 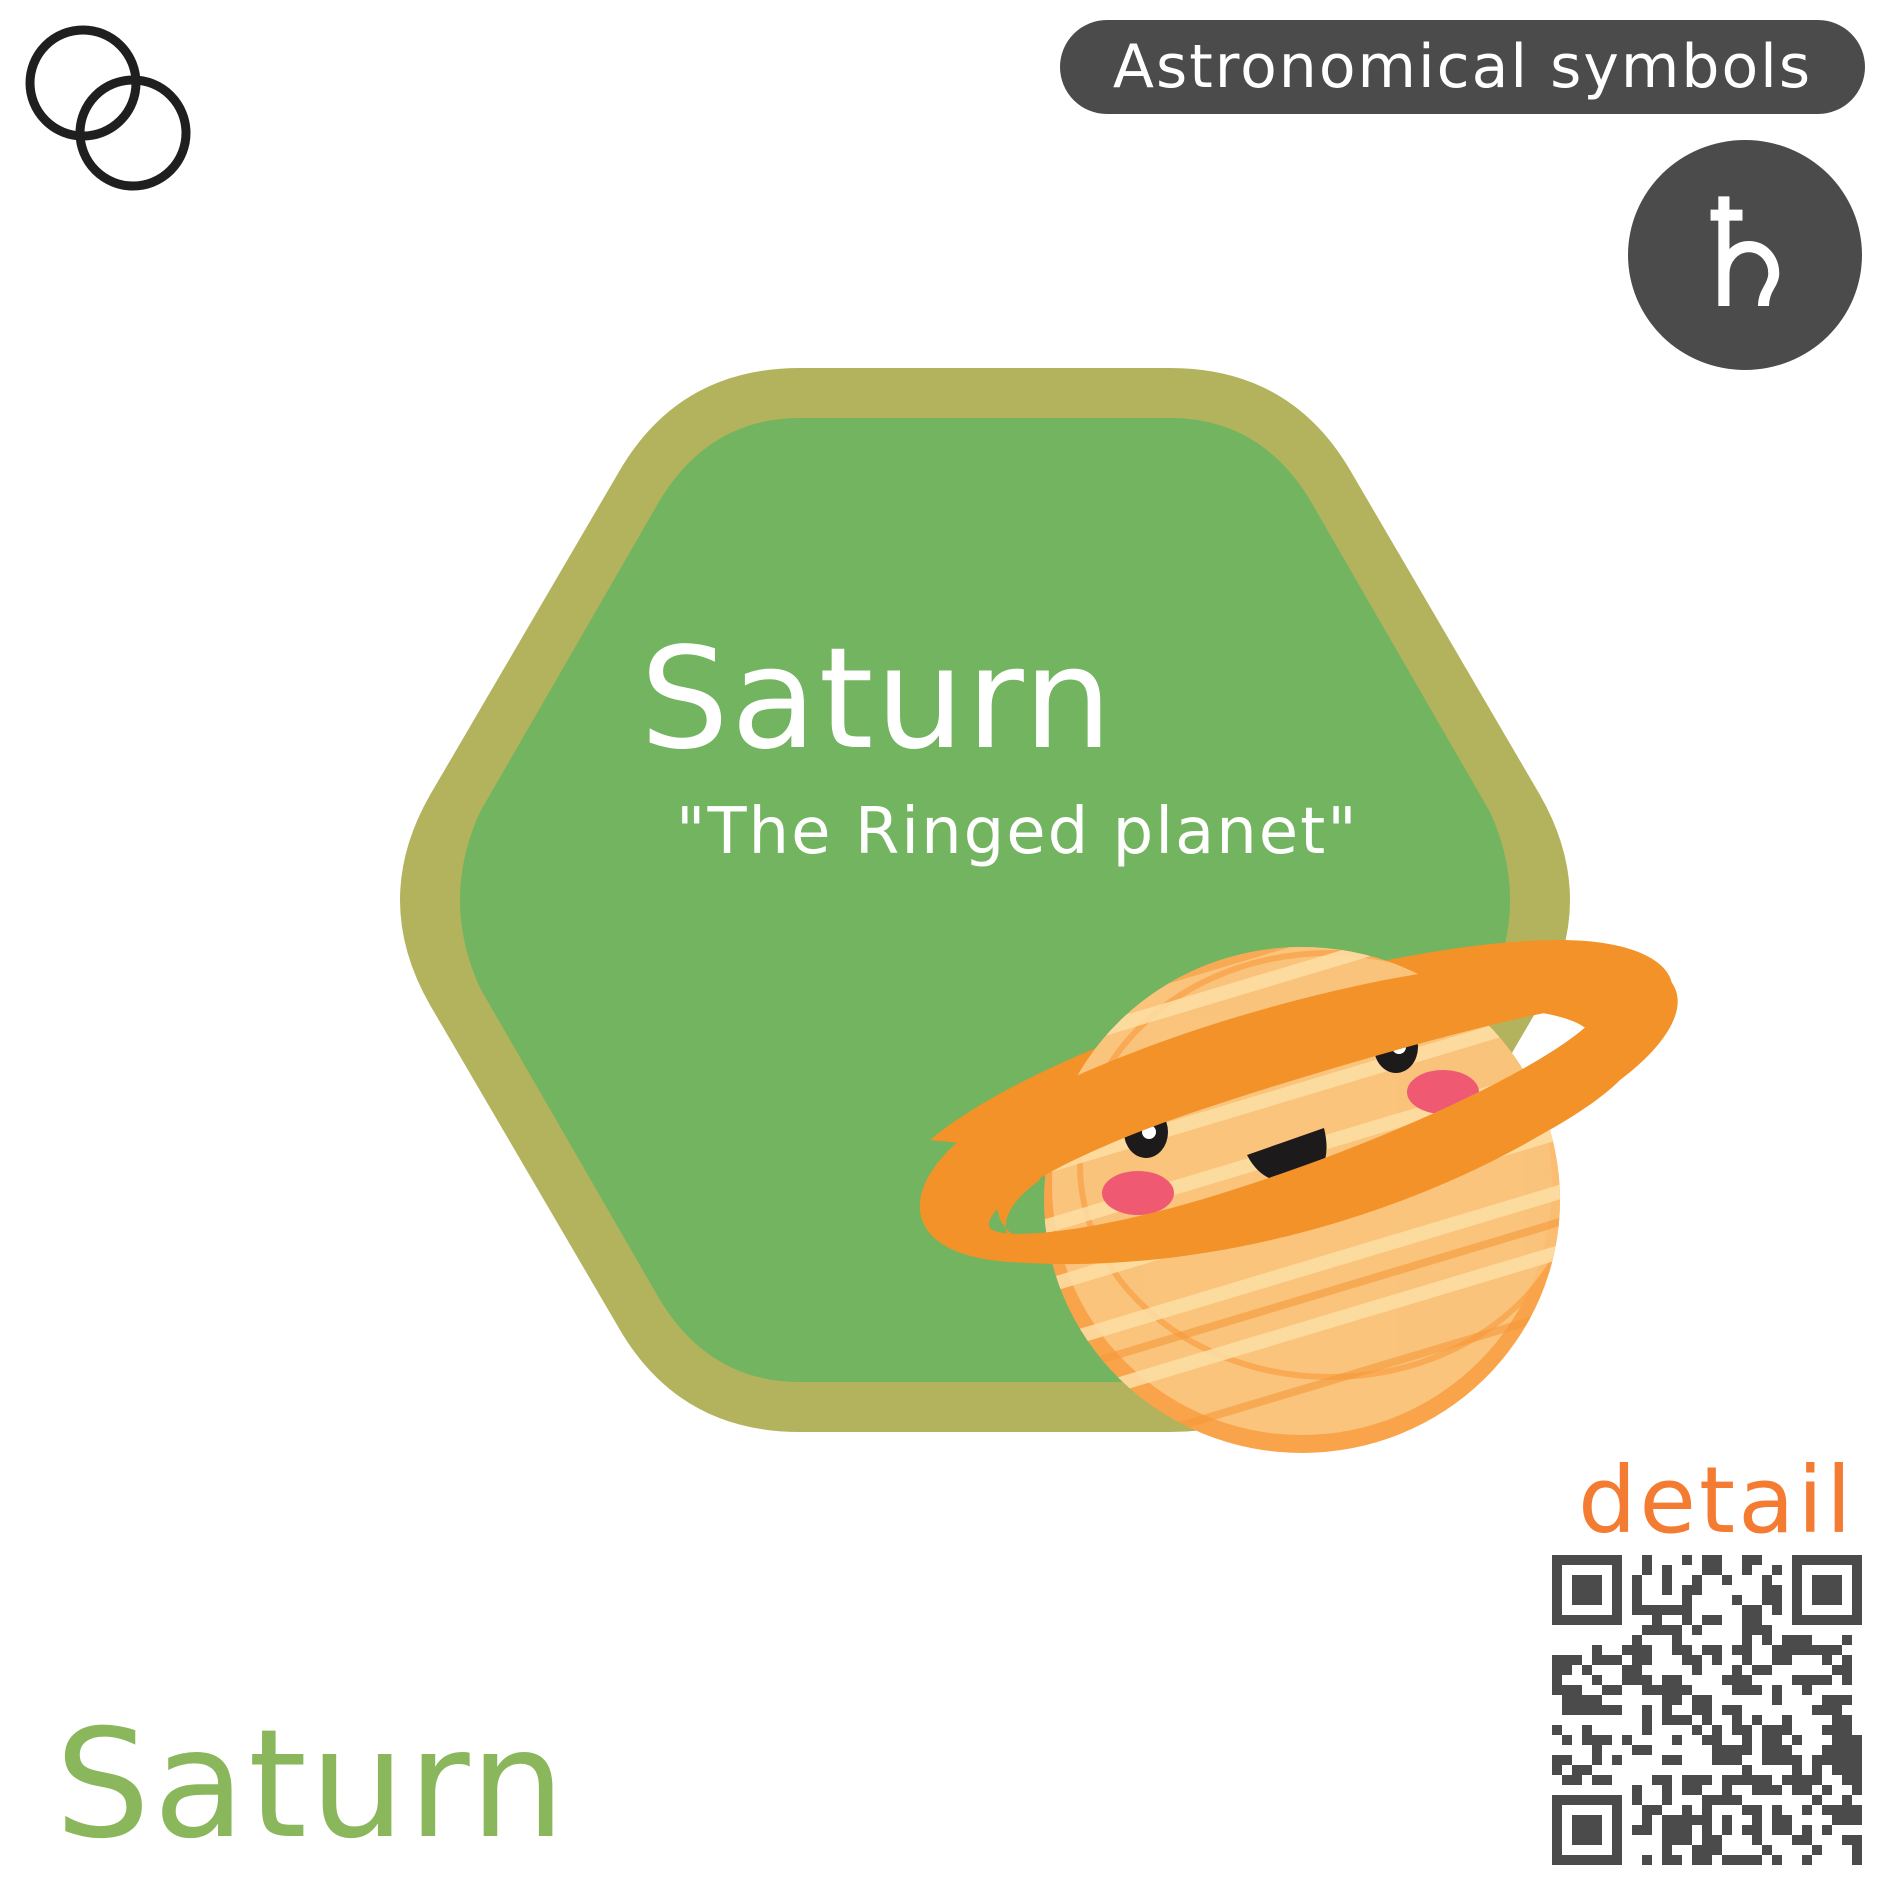 I want to click on card-subtitle: "The Ringed planet", so click(x=1017, y=832).